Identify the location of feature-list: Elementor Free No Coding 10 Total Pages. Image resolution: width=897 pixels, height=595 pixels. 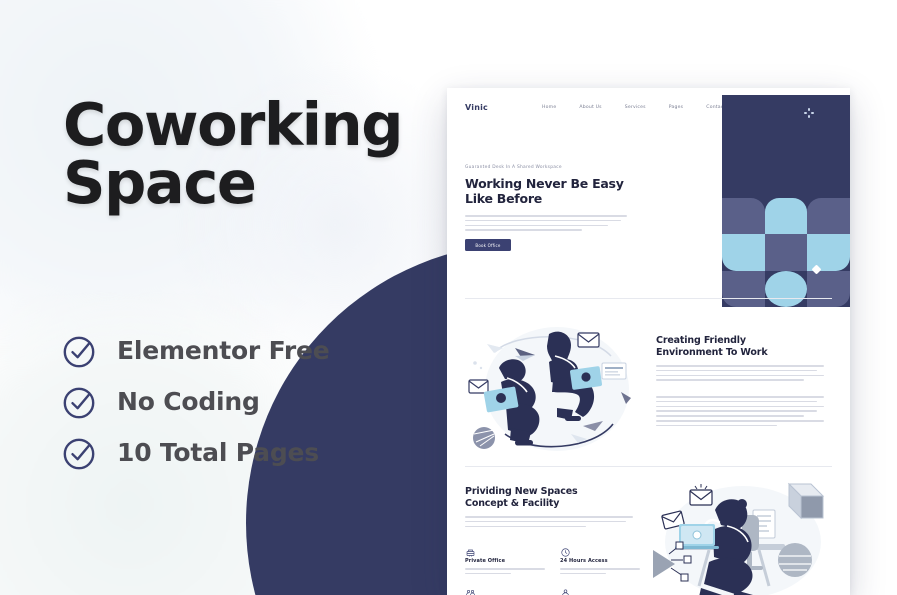
(233, 401).